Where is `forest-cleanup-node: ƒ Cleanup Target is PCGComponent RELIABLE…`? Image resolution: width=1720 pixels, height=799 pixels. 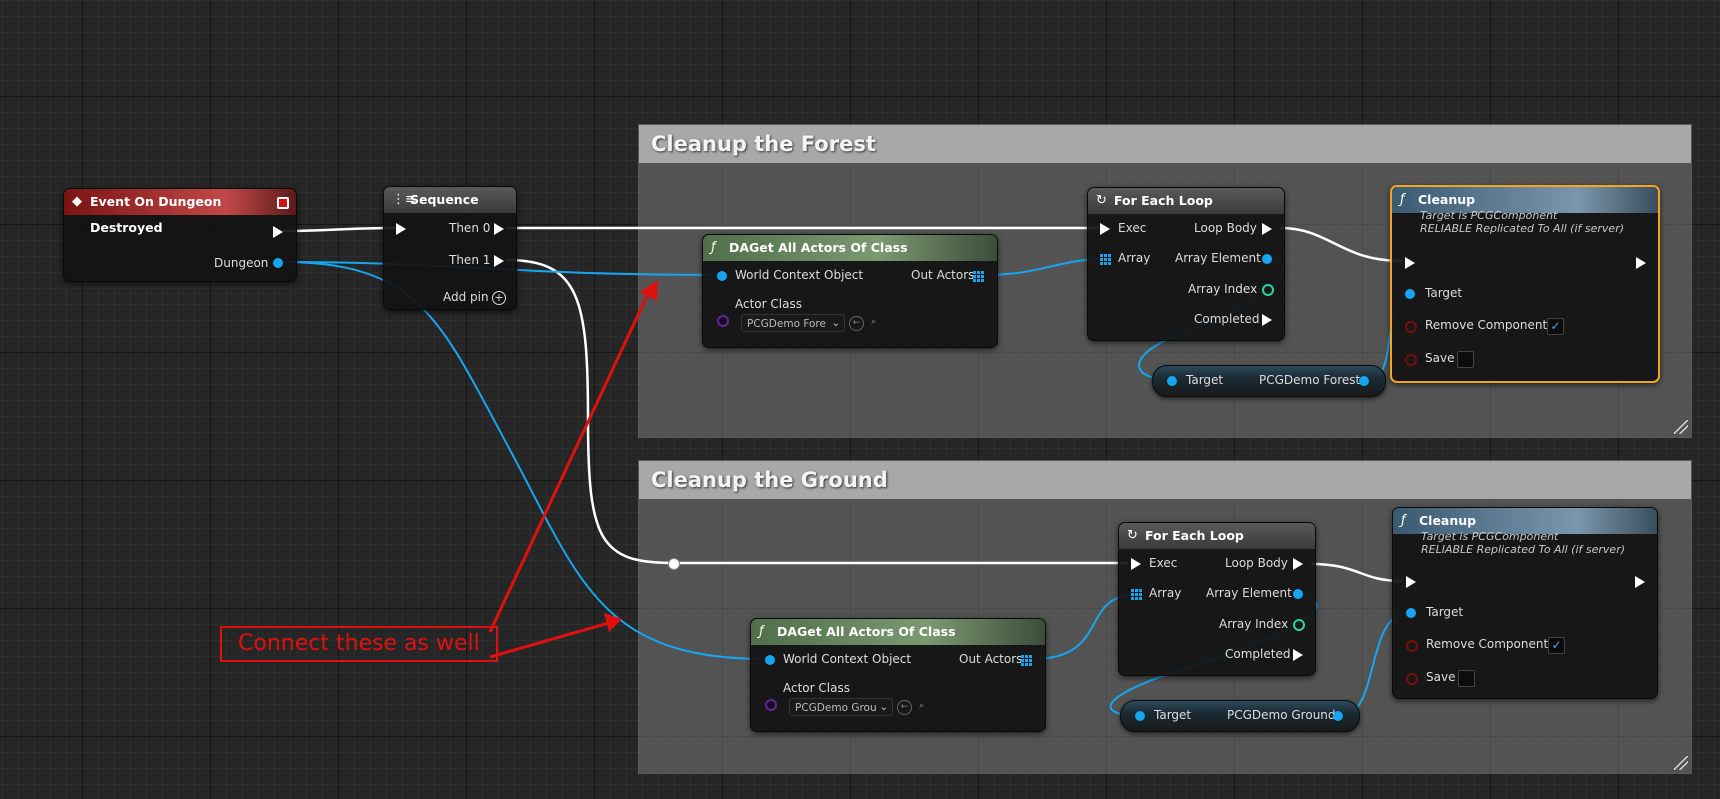
forest-cleanup-node: ƒ Cleanup Target is PCGComponent RELIABLE… is located at coordinates (1525, 284).